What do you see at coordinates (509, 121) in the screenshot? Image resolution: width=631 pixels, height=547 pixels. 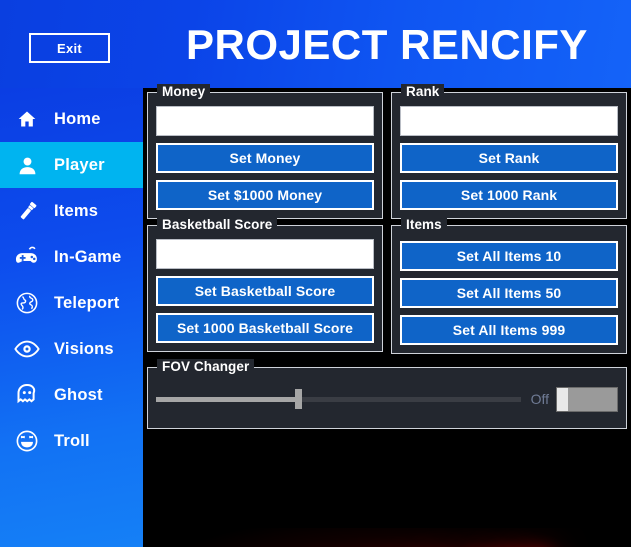 I see `rank-input` at bounding box center [509, 121].